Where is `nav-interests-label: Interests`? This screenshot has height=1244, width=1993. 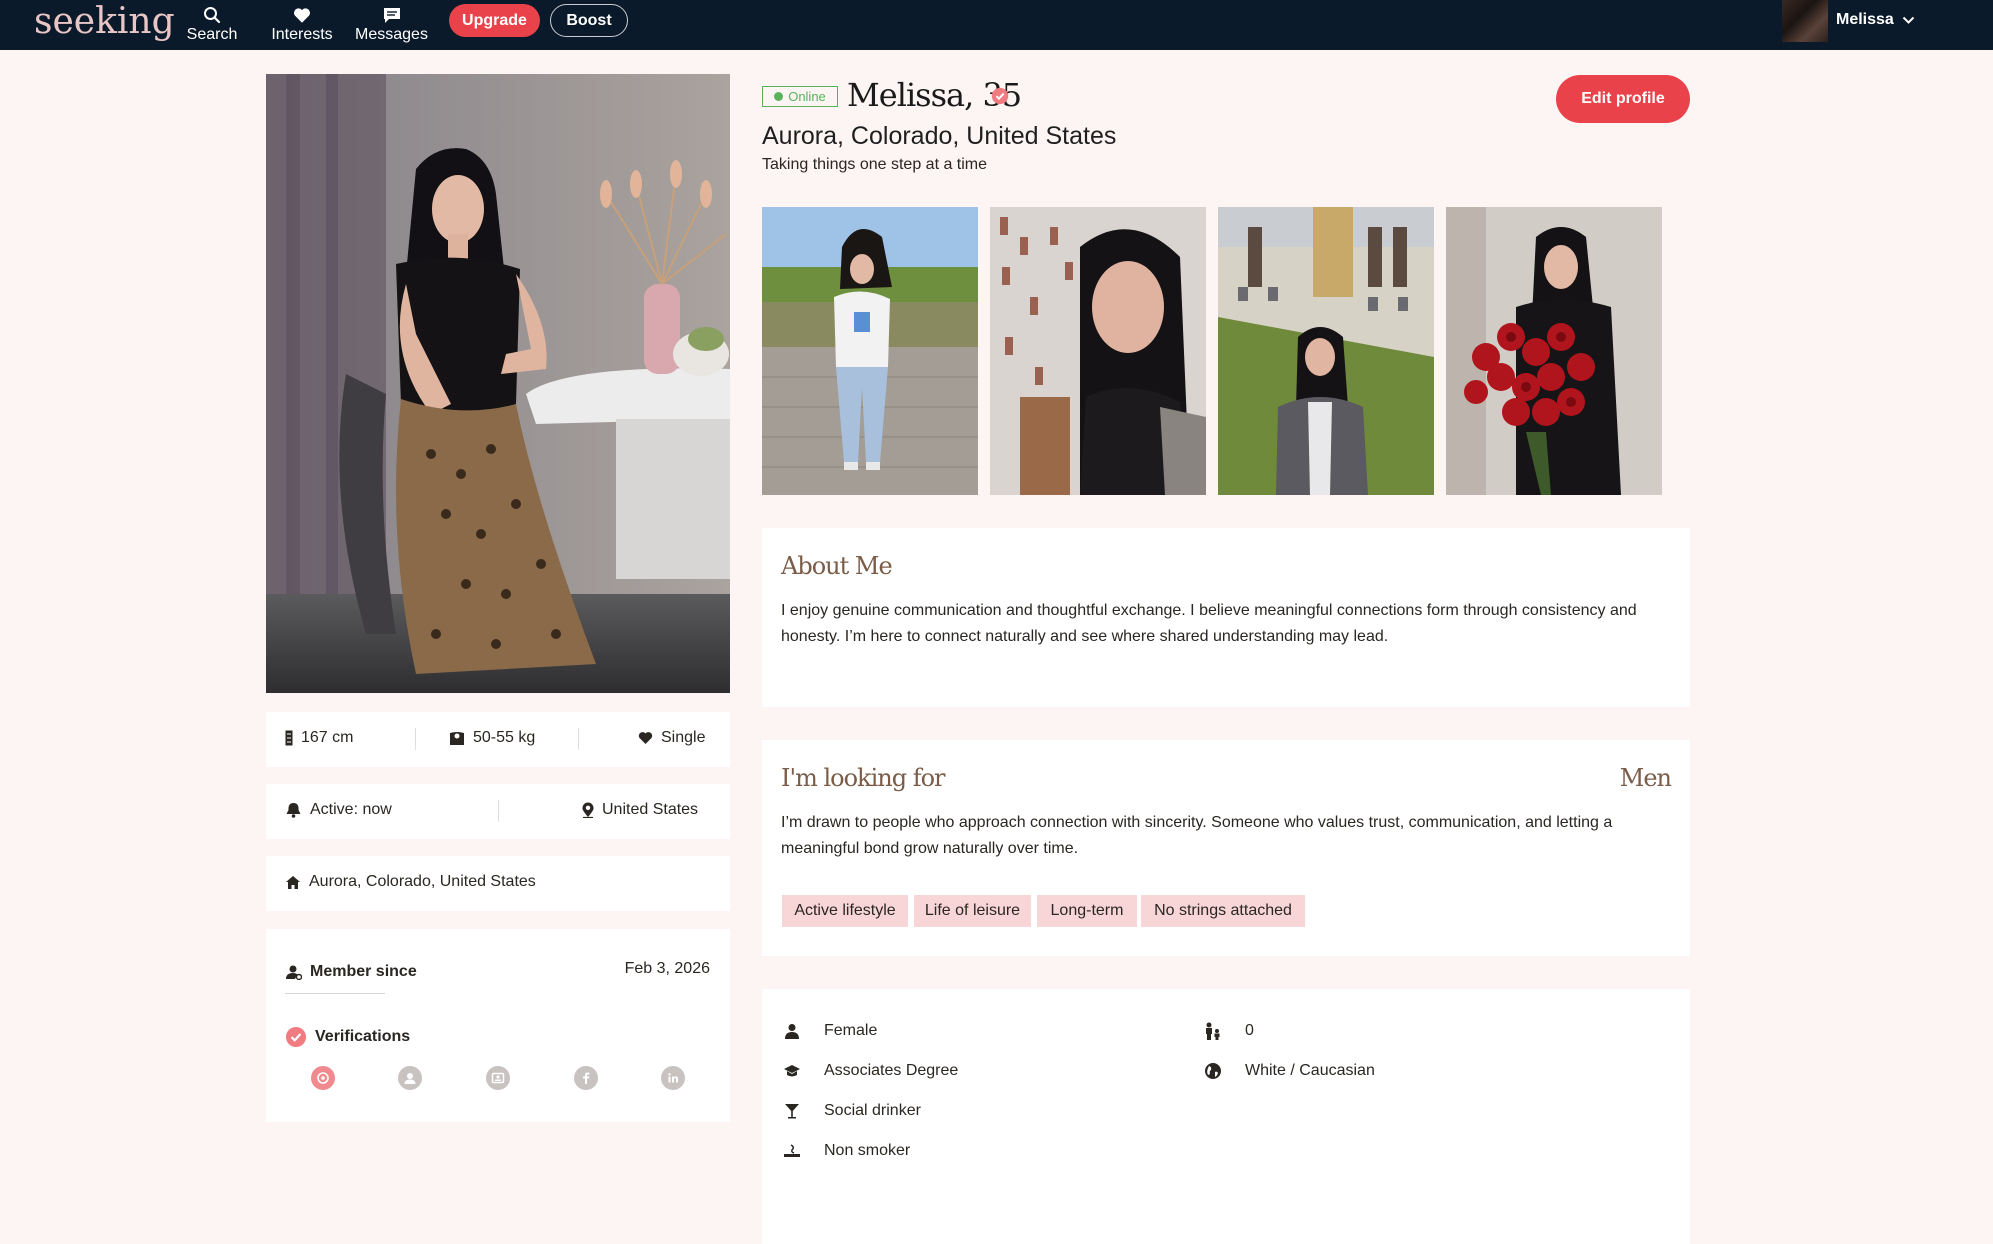
nav-interests-label: Interests is located at coordinates (302, 34).